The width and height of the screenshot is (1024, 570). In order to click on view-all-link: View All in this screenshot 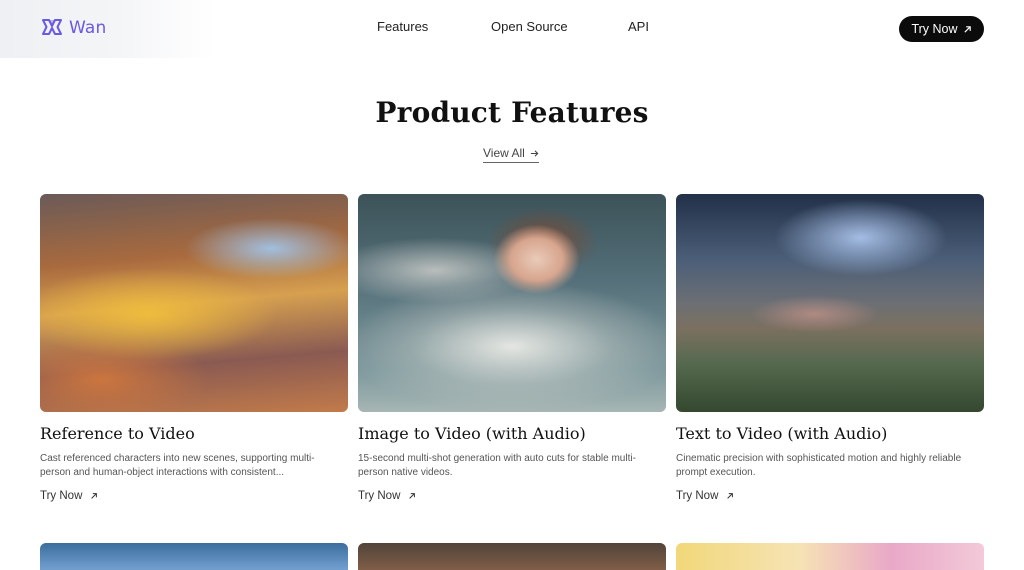, I will do `click(511, 154)`.